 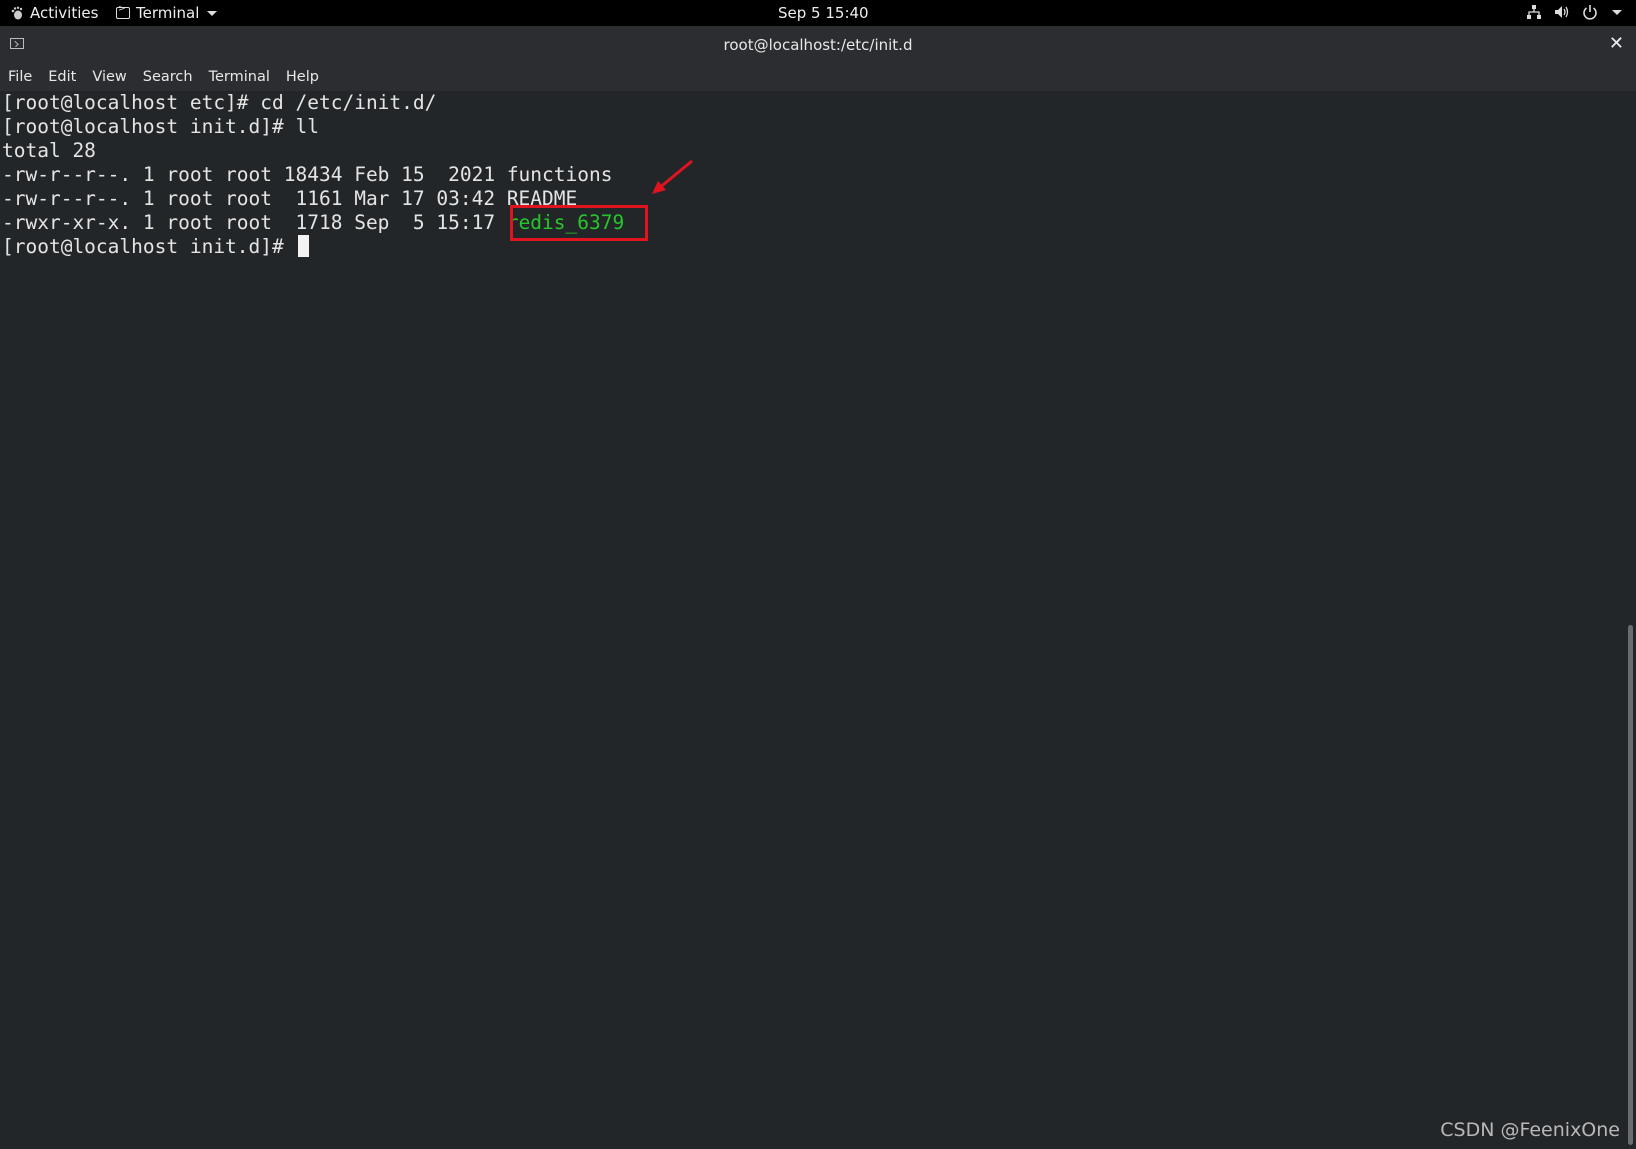 What do you see at coordinates (17, 13) in the screenshot?
I see `gnome-foot-icon` at bounding box center [17, 13].